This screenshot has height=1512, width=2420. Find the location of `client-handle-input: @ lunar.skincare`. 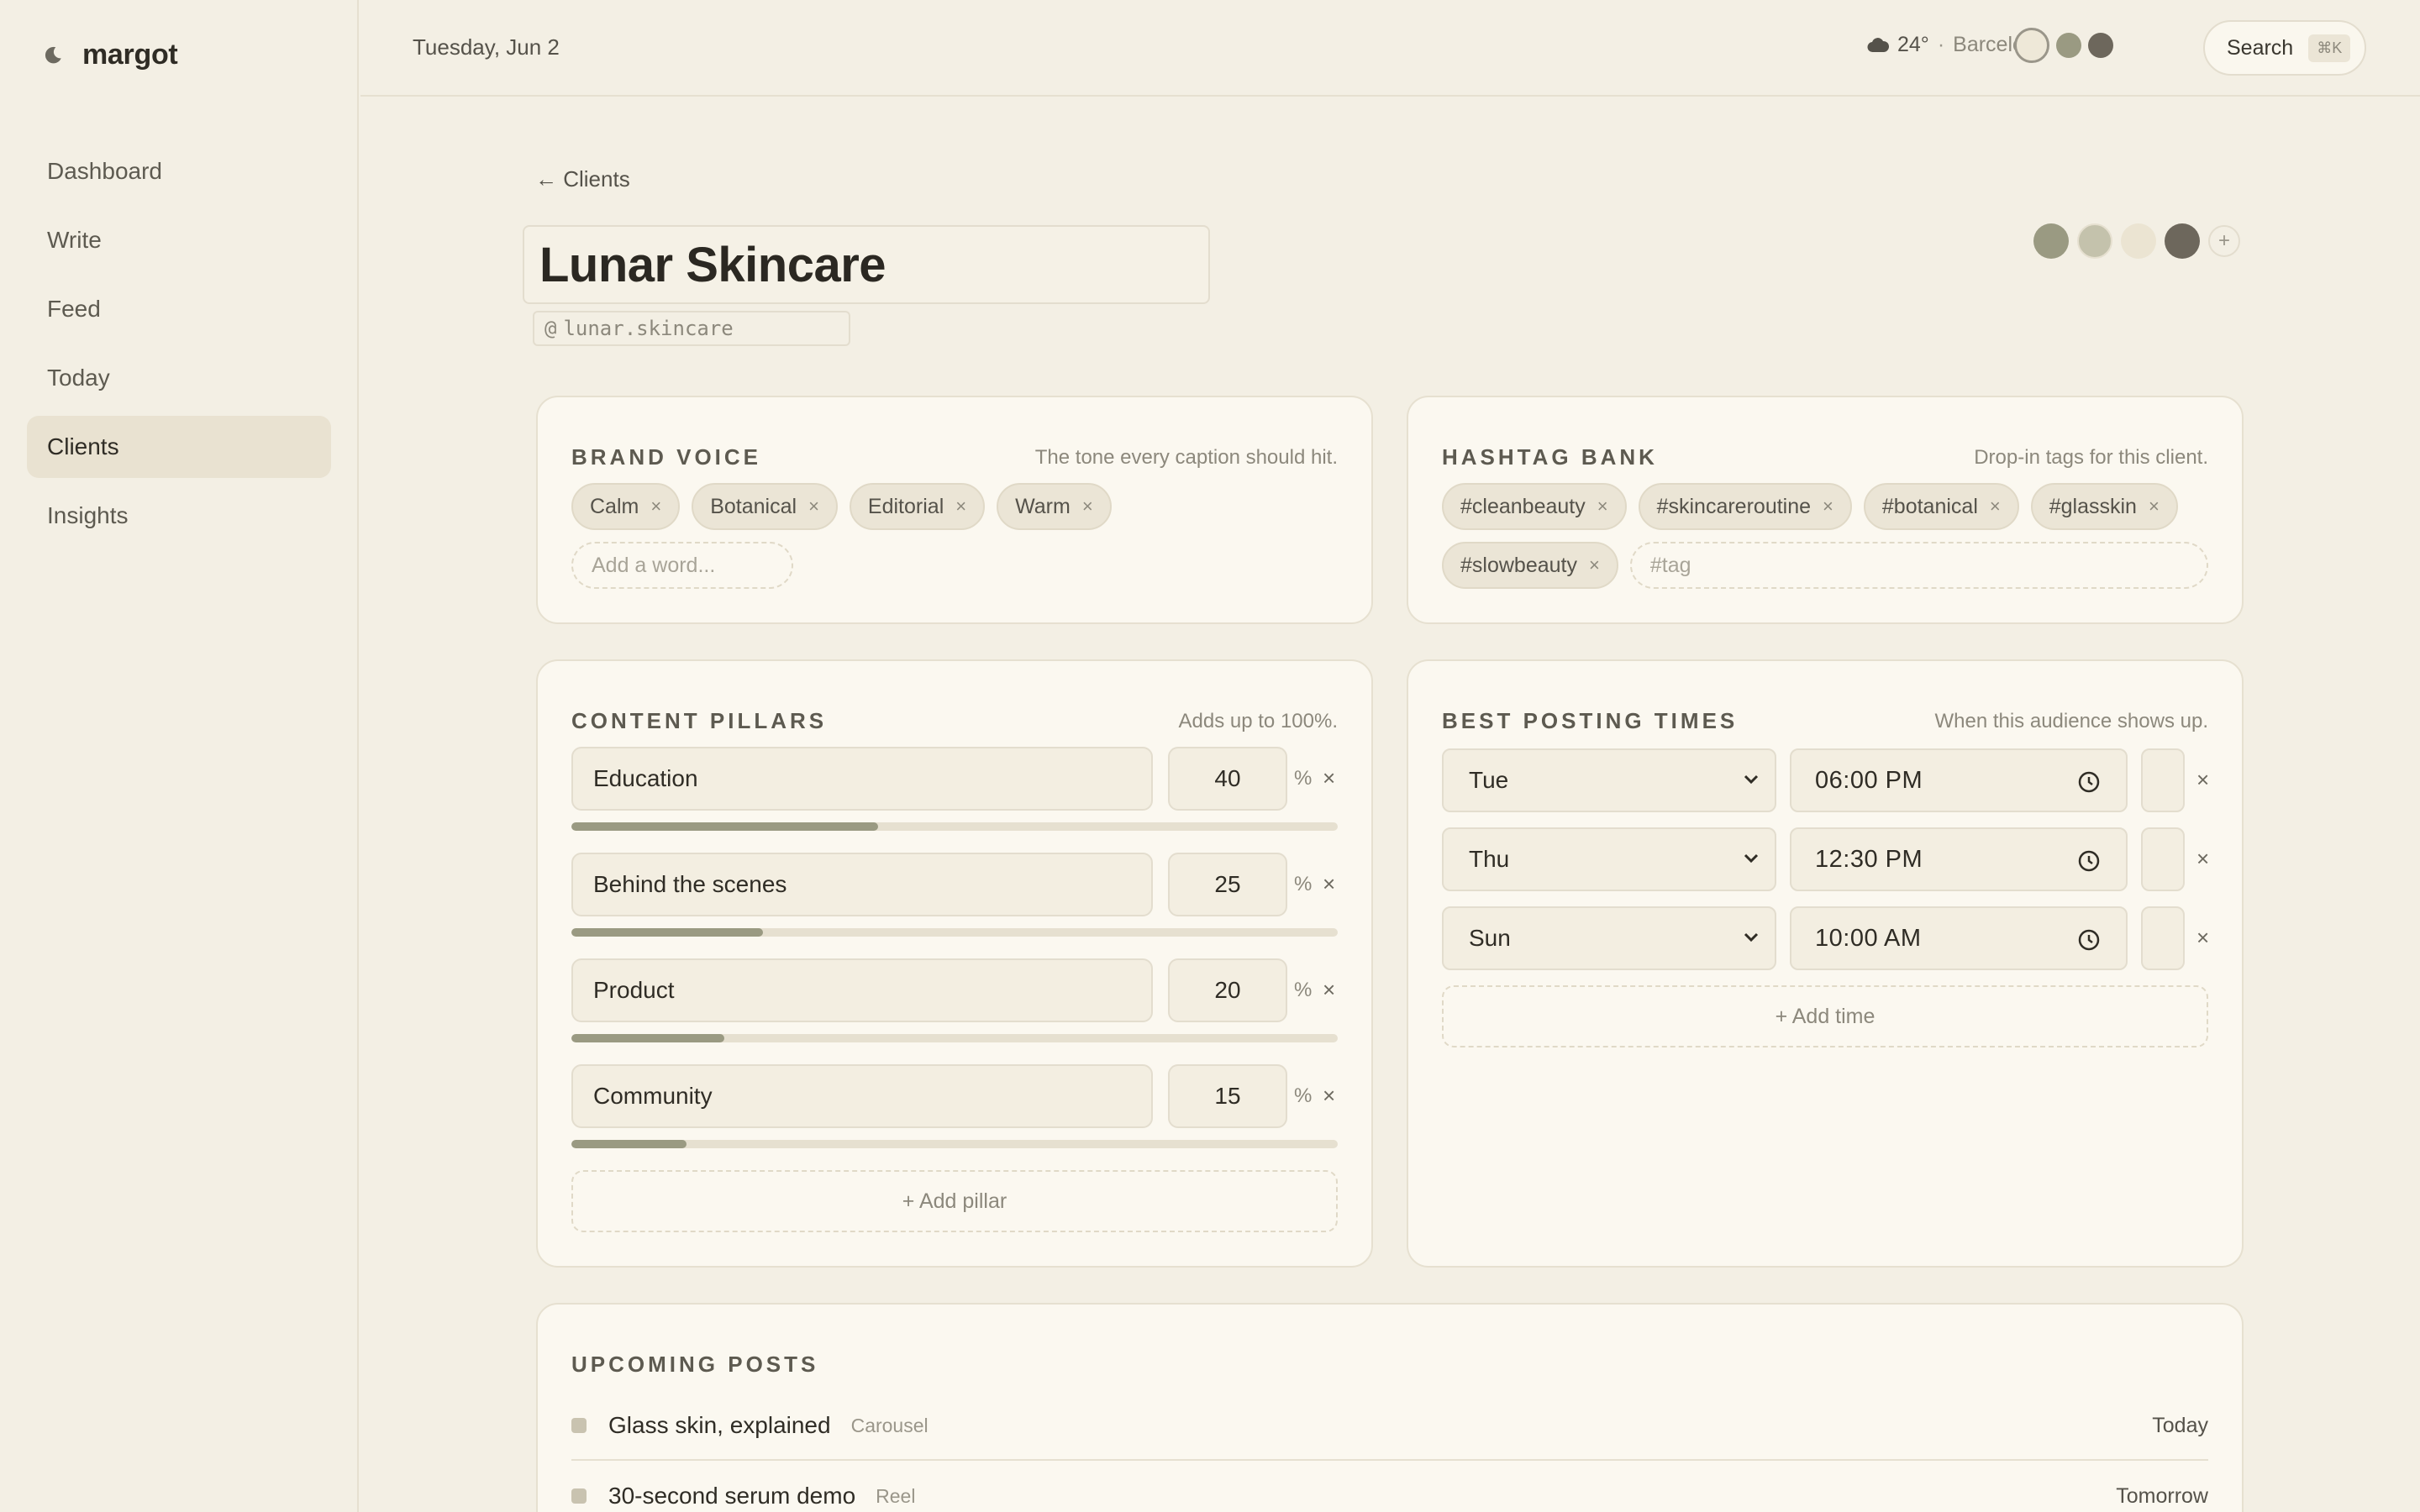

client-handle-input: @ lunar.skincare is located at coordinates (691, 328).